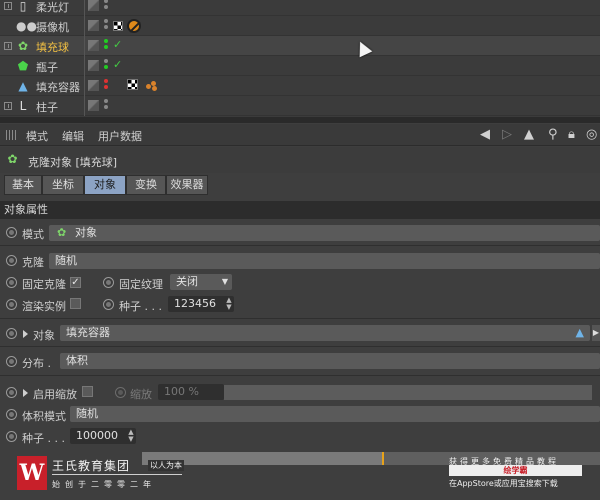  Describe the element at coordinates (195, 303) in the screenshot. I see `seed-value: 123456` at that location.